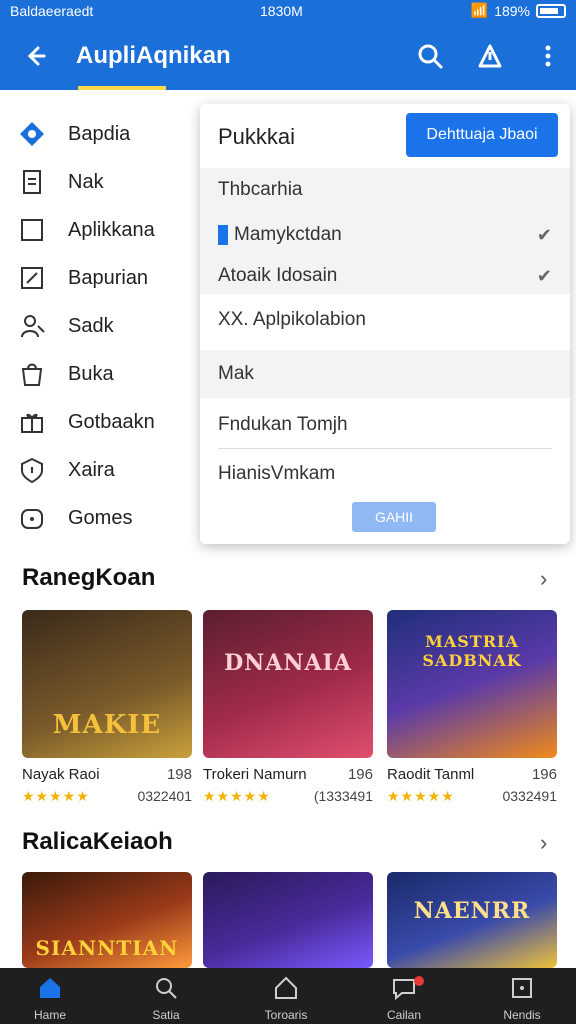  I want to click on status-time: 1830M, so click(281, 11).